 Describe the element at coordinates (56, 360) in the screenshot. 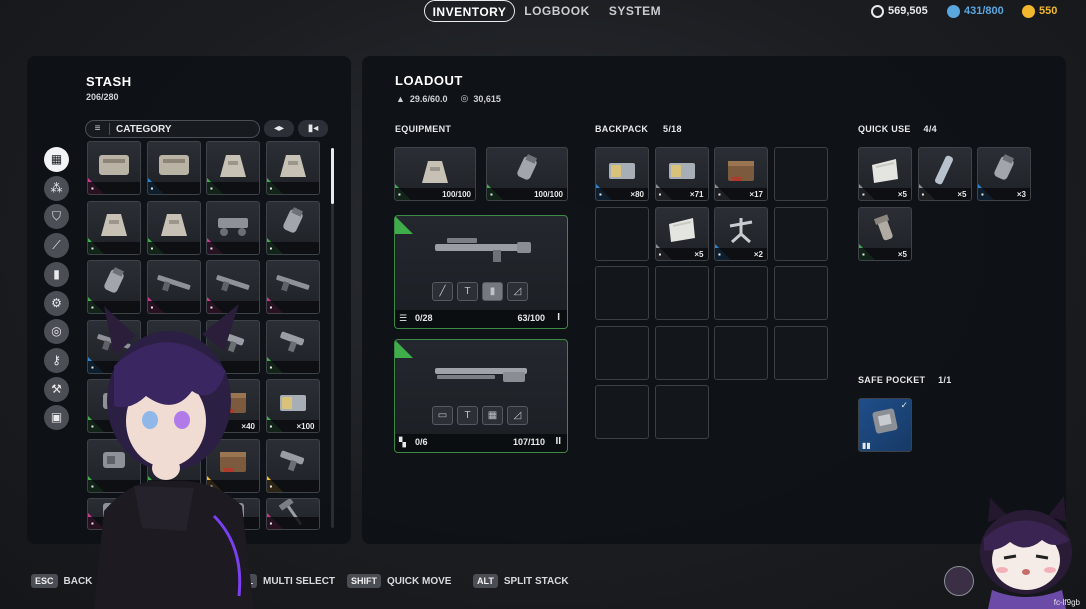

I see `category-key-icon: ⚷` at that location.